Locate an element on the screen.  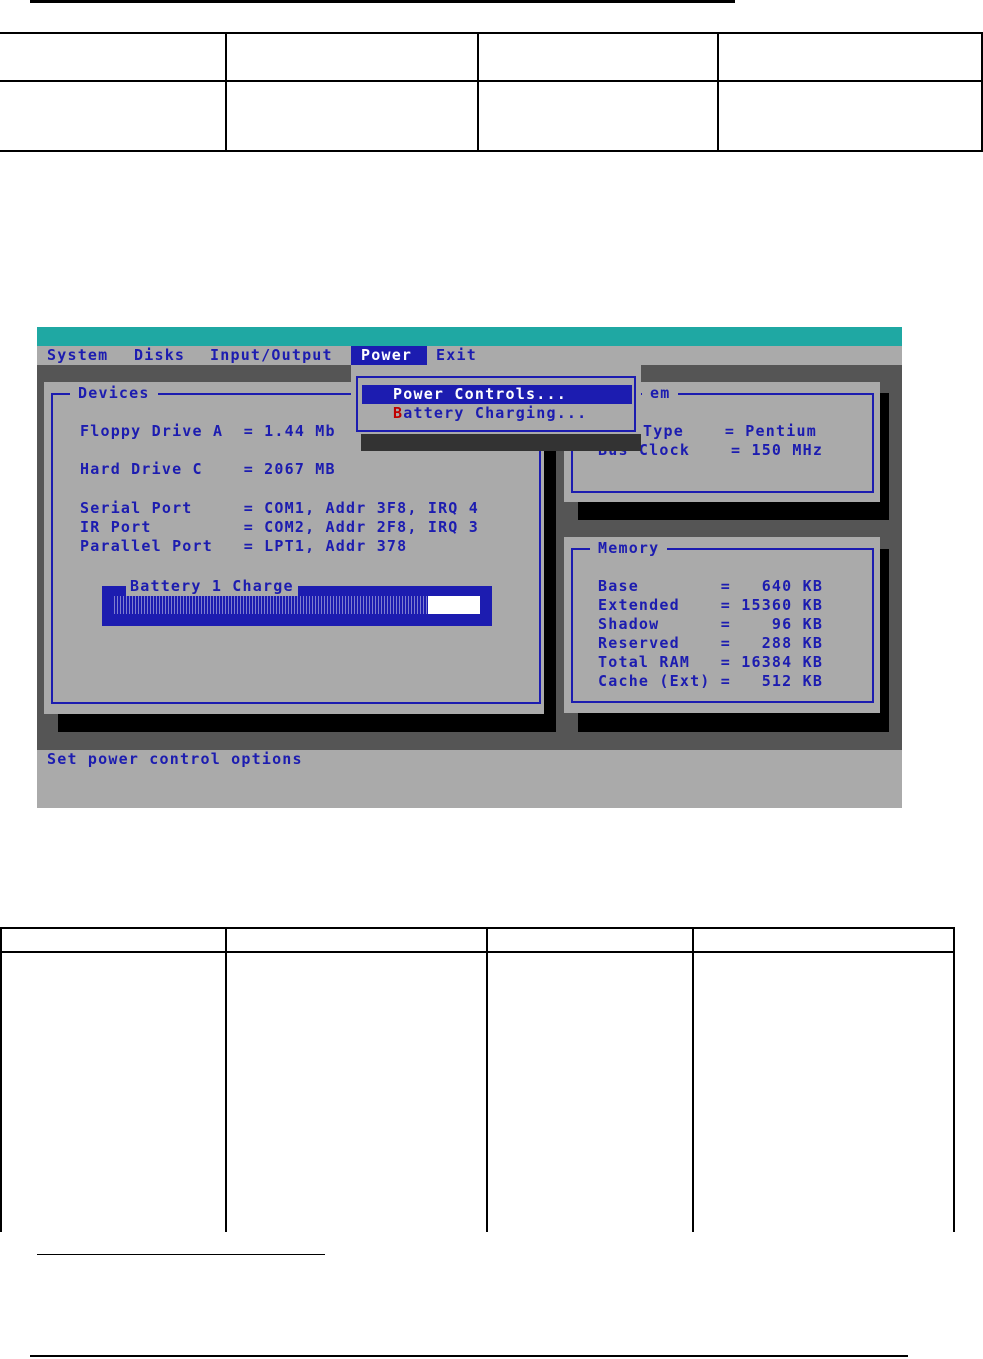
title-bar is located at coordinates (469, 336).